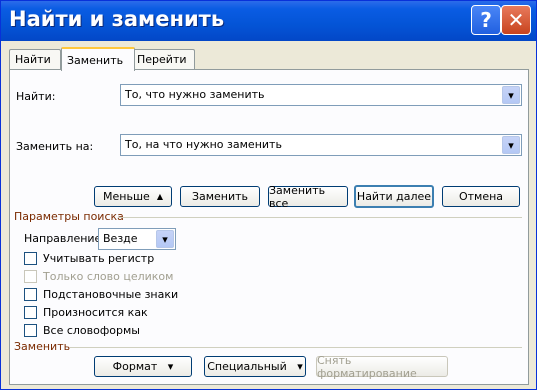  What do you see at coordinates (36, 96) in the screenshot?
I see `find-label: Найти:` at bounding box center [36, 96].